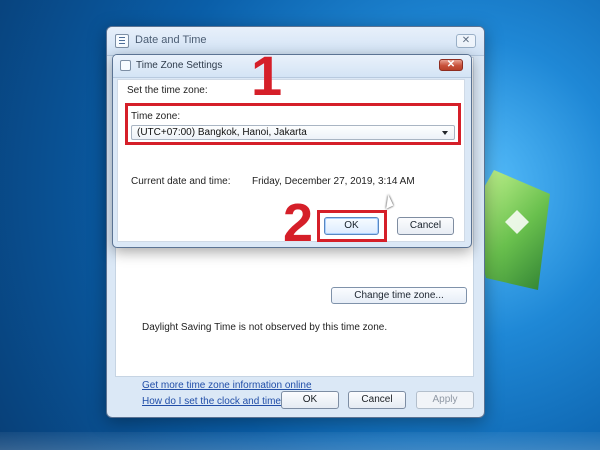 This screenshot has width=600, height=450. I want to click on time-zone-select: (UTC+07:00) Bangkok, Hanoi, Jakarta, so click(293, 132).